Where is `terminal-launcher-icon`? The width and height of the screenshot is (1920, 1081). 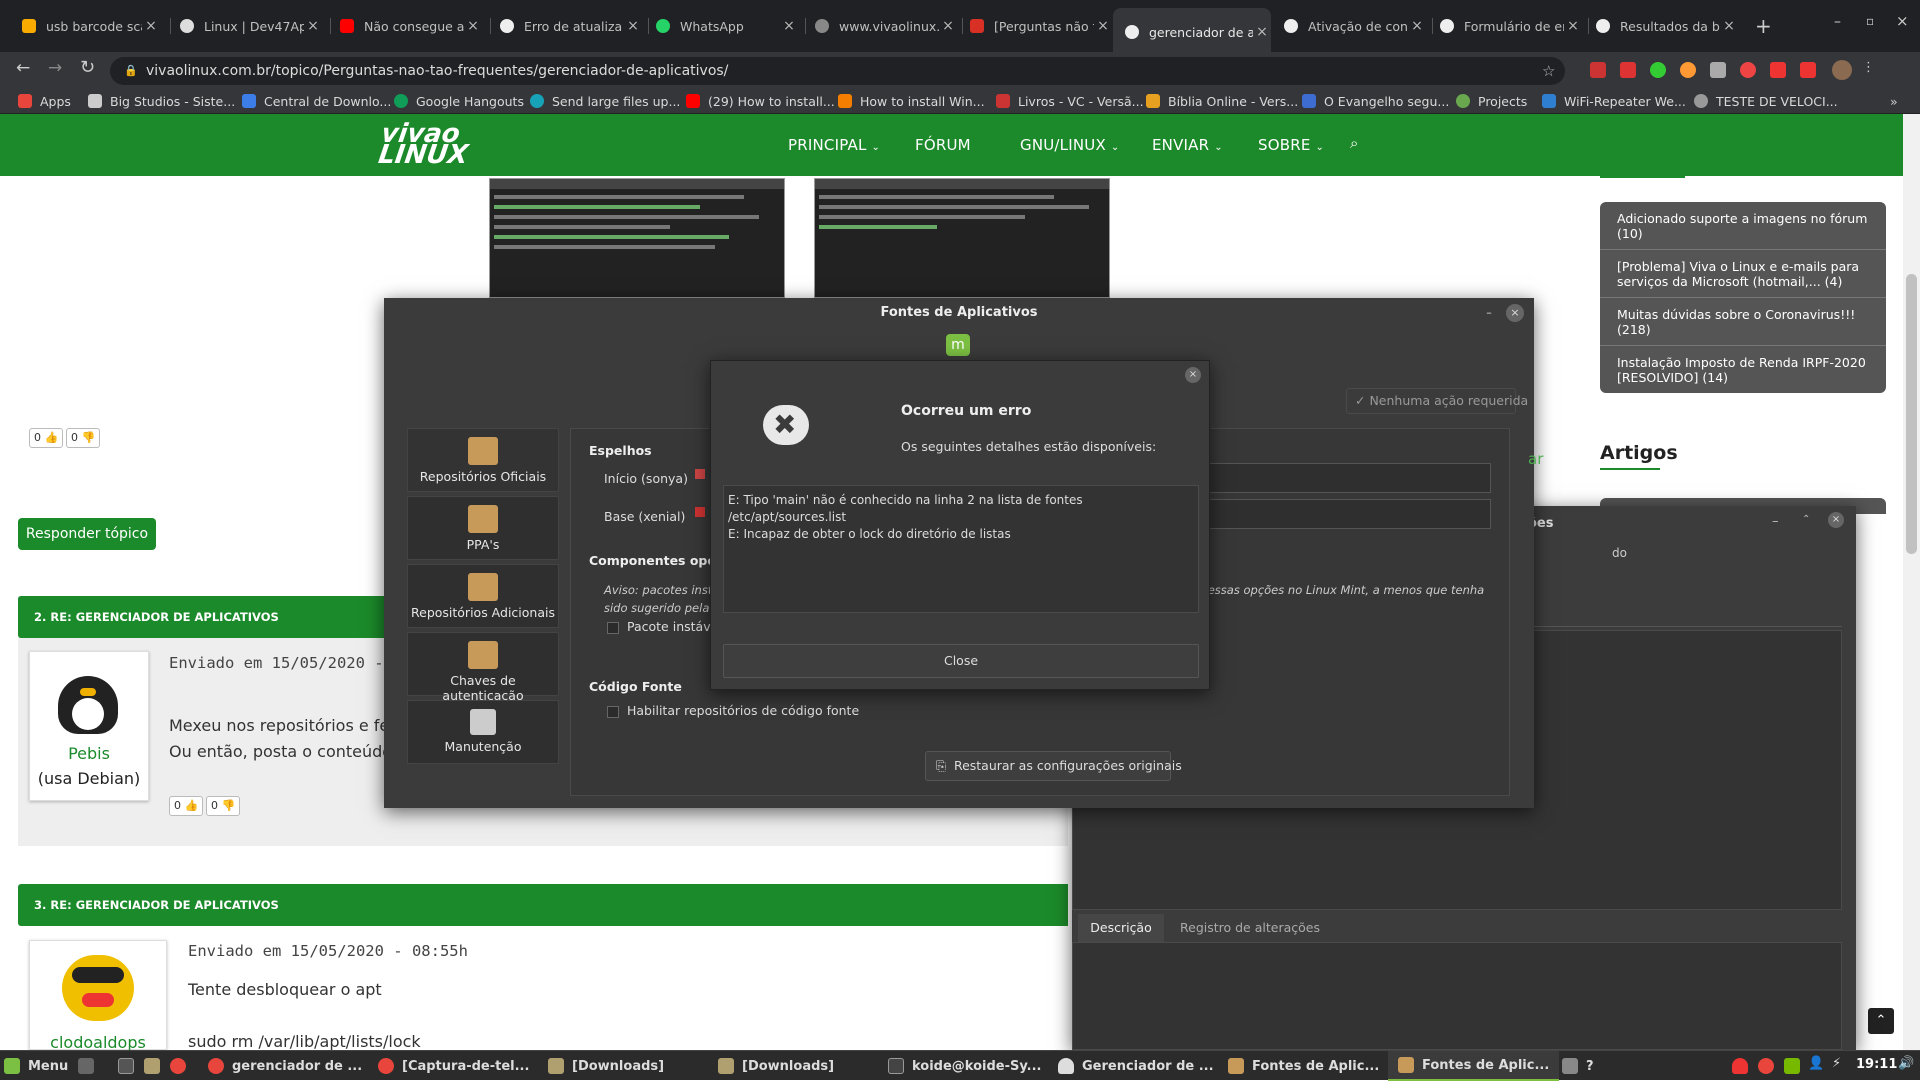
terminal-launcher-icon is located at coordinates (130, 1066).